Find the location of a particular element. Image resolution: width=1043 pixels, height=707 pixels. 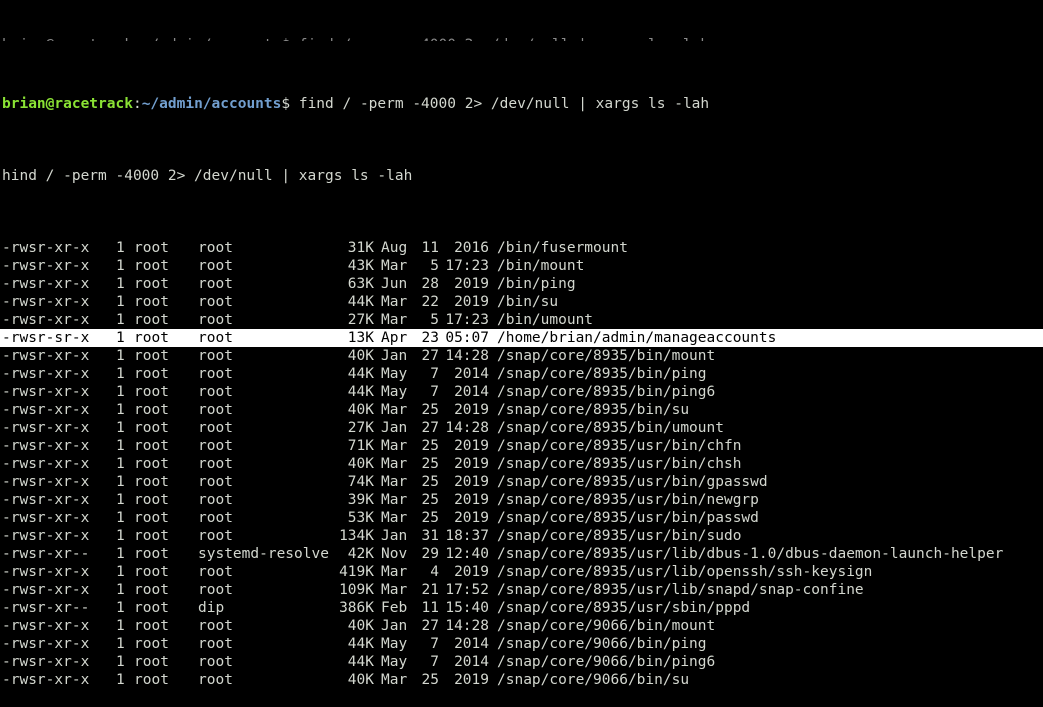

prompt-path: ~/admin/accounts is located at coordinates (211, 104).